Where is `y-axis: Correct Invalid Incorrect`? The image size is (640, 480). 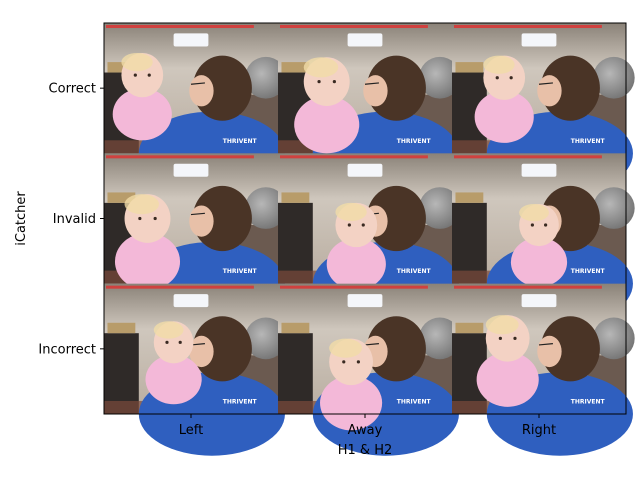 y-axis: Correct Invalid Incorrect is located at coordinates (71, 219).